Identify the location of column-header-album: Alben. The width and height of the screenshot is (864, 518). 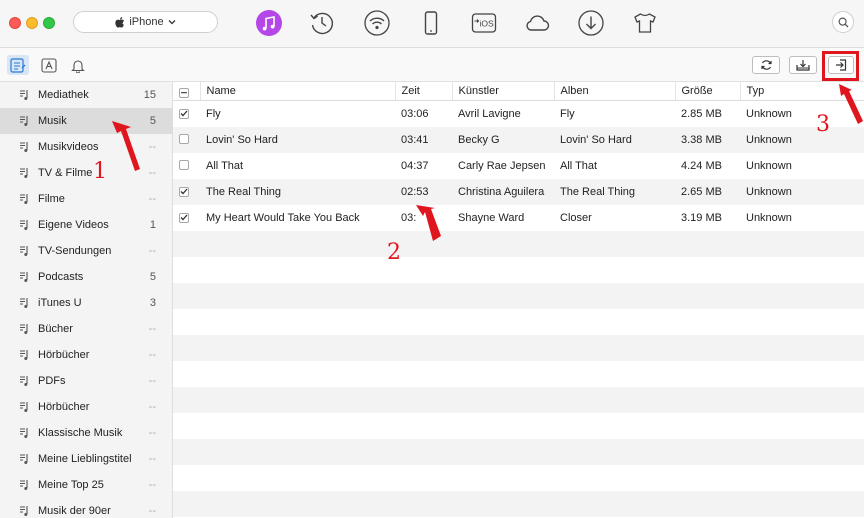
(615, 91).